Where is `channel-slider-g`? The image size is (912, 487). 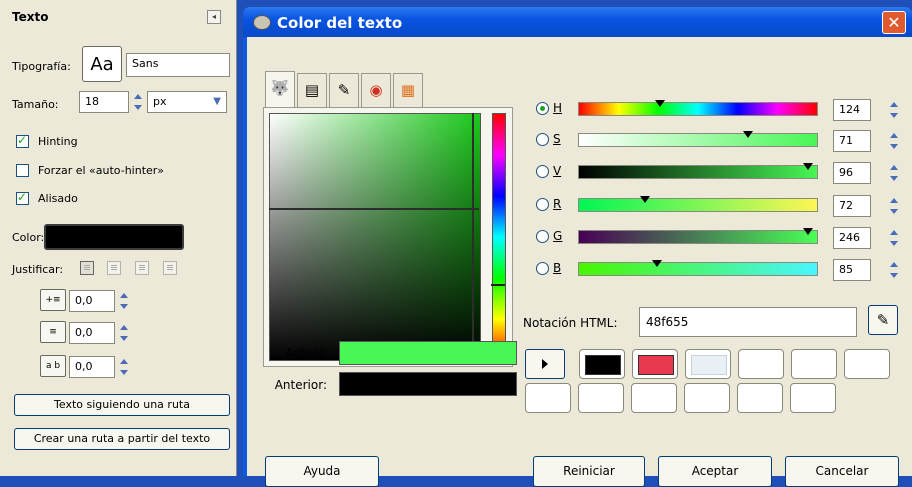
channel-slider-g is located at coordinates (698, 237).